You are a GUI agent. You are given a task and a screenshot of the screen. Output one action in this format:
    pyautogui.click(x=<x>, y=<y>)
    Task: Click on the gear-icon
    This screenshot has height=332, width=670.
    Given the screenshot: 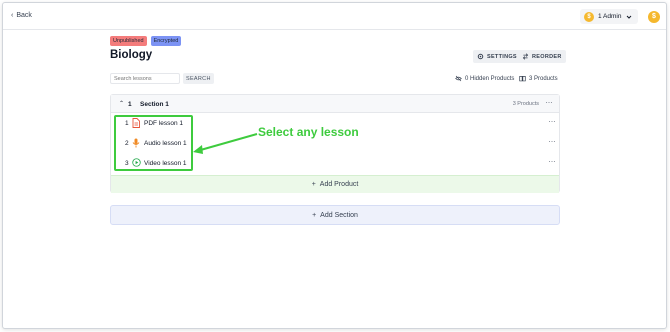 What is the action you would take?
    pyautogui.click(x=480, y=56)
    